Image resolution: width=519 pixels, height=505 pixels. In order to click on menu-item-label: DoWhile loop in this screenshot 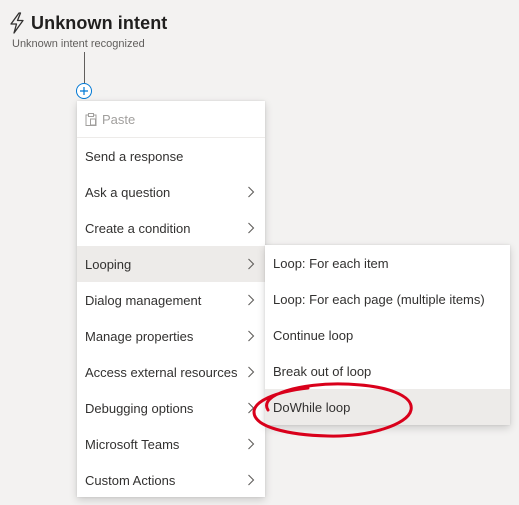, I will do `click(312, 407)`.